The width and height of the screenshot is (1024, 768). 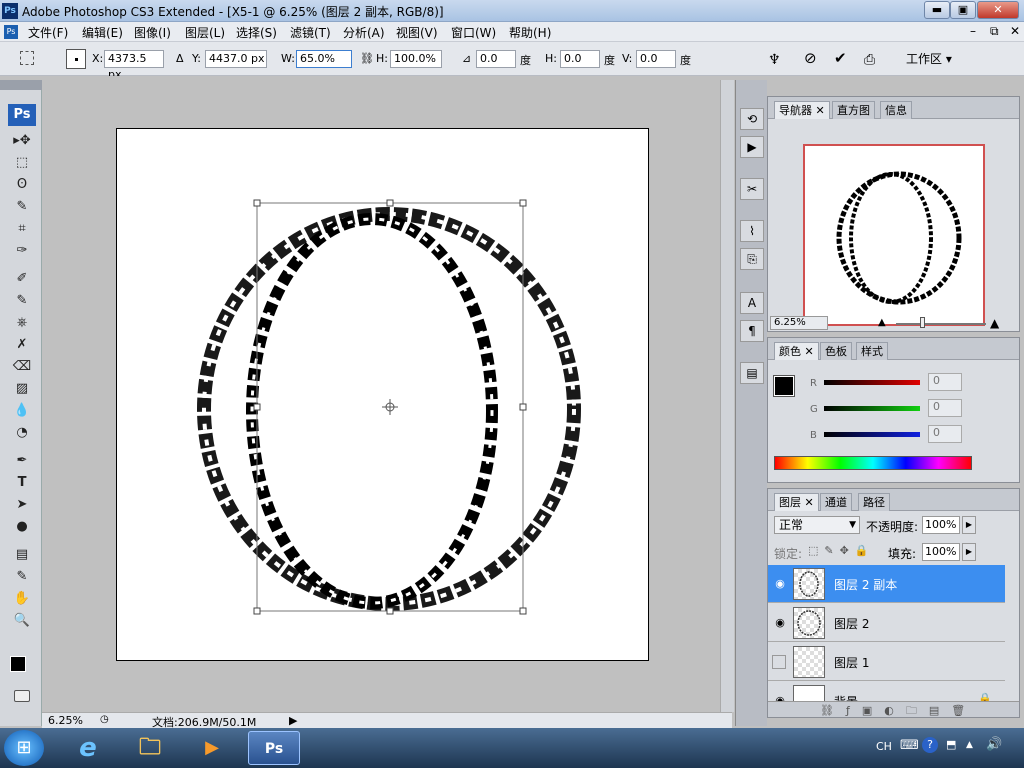 I want to click on doc-minimize-button: –, so click(x=973, y=31).